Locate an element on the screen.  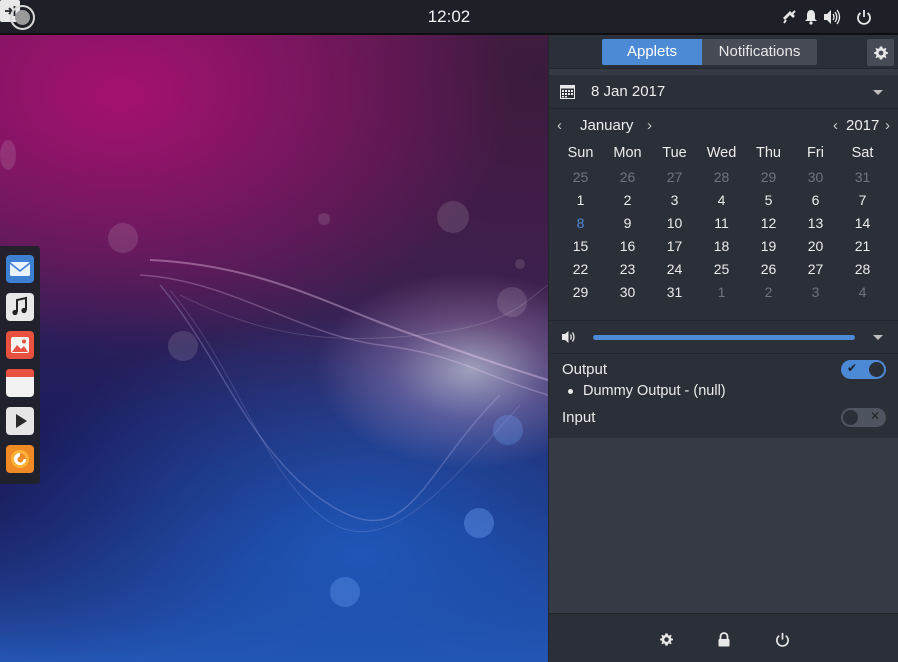
calendar-day: 5 is located at coordinates (768, 200).